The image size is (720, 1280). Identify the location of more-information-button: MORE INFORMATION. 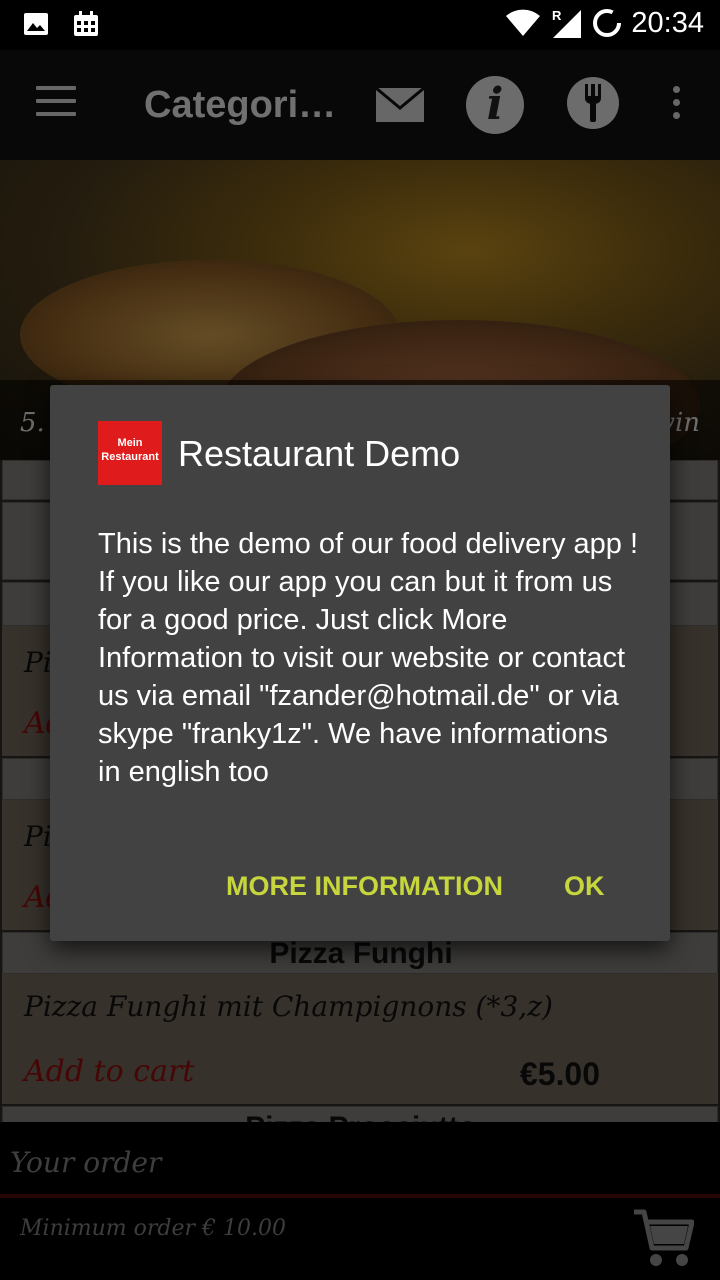
(364, 886).